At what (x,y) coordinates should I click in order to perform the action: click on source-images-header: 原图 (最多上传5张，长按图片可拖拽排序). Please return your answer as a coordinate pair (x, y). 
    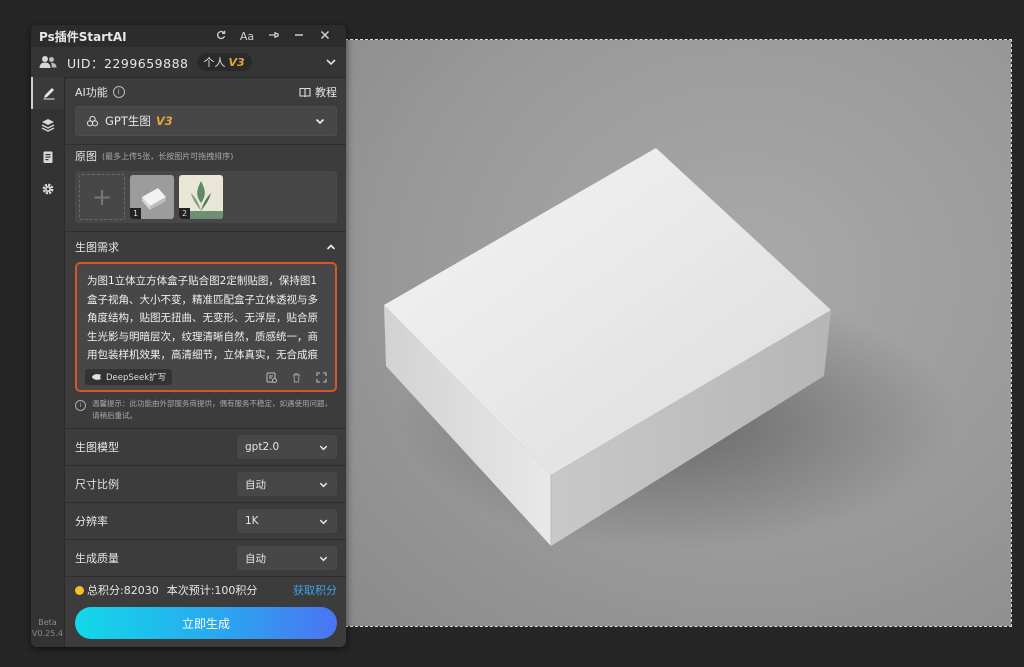
    Looking at the image, I should click on (206, 156).